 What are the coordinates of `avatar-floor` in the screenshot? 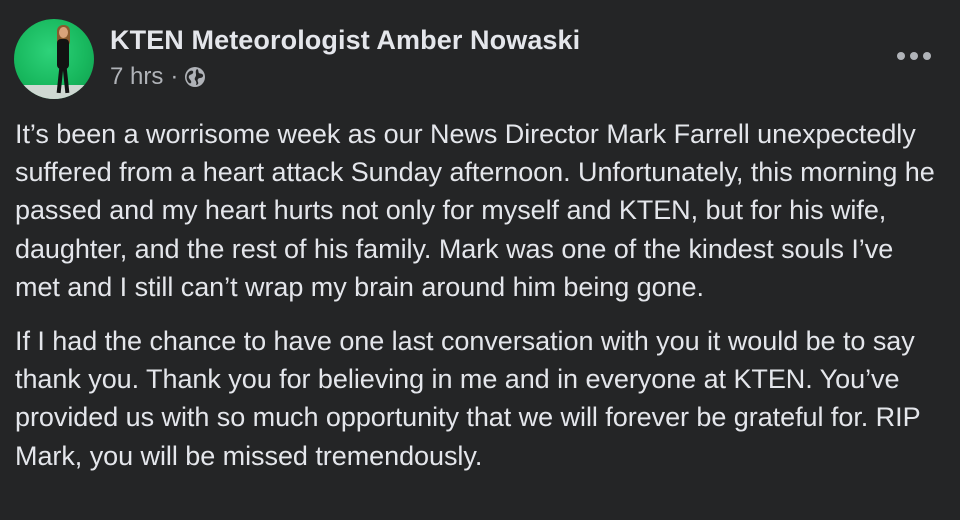 It's located at (54, 92).